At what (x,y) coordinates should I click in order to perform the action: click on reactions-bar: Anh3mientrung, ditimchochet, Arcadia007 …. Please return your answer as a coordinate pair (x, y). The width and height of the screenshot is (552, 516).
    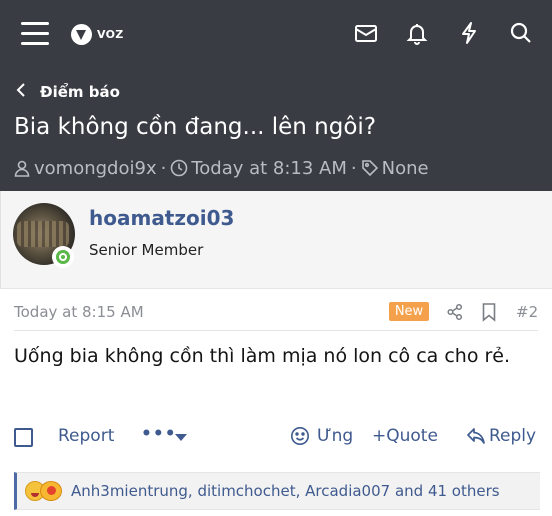
    Looking at the image, I should click on (277, 491).